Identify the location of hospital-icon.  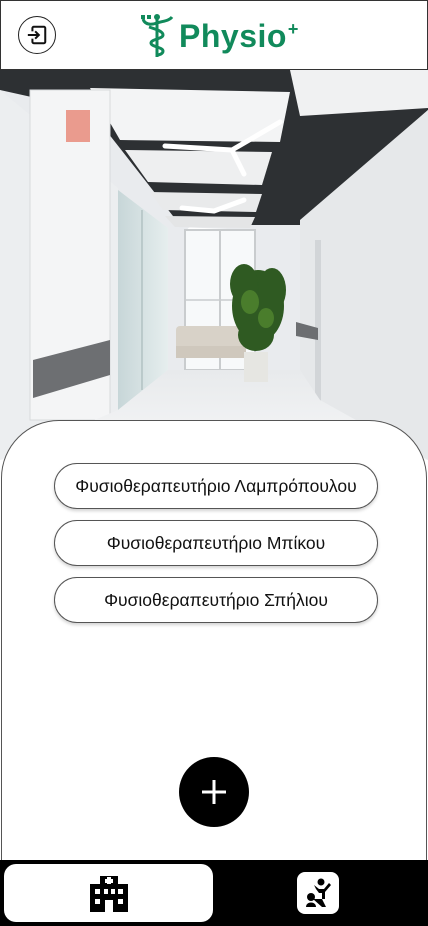
(108, 894).